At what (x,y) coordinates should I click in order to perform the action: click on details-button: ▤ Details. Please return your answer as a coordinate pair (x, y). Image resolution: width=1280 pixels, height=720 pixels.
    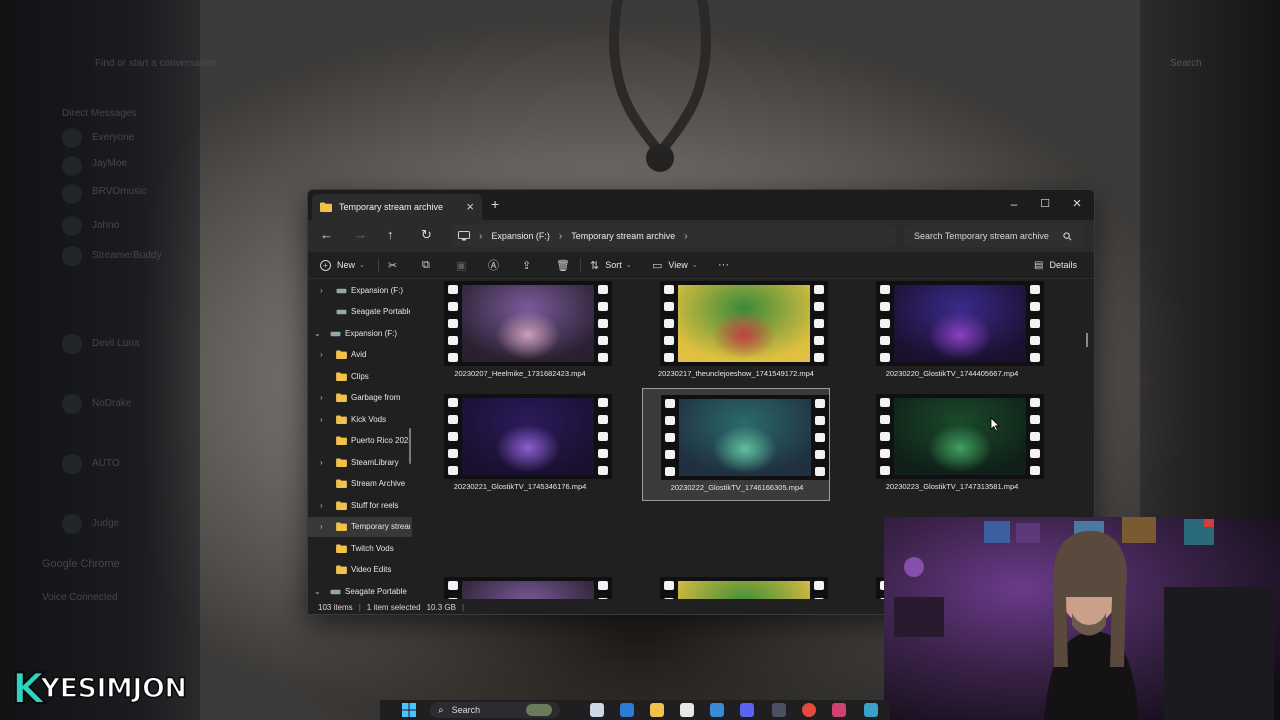
    Looking at the image, I should click on (1055, 265).